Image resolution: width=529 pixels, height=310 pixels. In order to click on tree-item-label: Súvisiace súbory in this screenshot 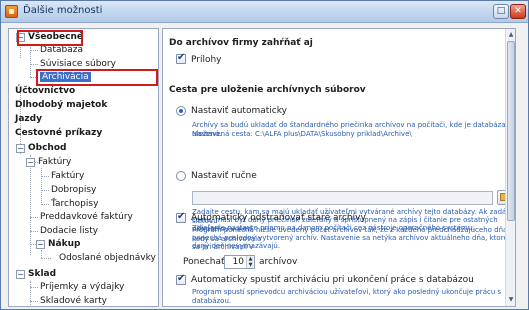, I will do `click(78, 64)`.